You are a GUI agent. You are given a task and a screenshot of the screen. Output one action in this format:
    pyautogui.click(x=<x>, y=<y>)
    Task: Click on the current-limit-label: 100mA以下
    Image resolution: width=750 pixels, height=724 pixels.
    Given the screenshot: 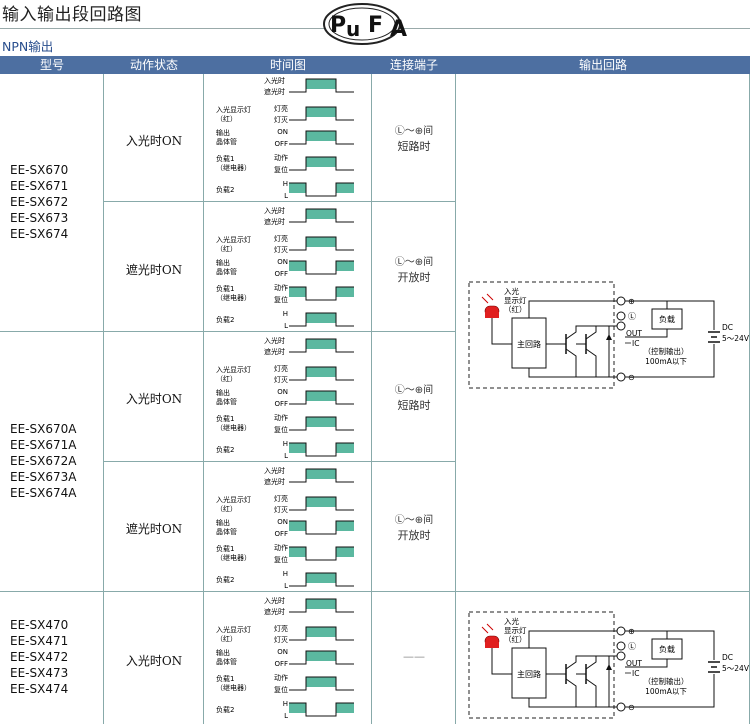 What is the action you would take?
    pyautogui.click(x=666, y=691)
    